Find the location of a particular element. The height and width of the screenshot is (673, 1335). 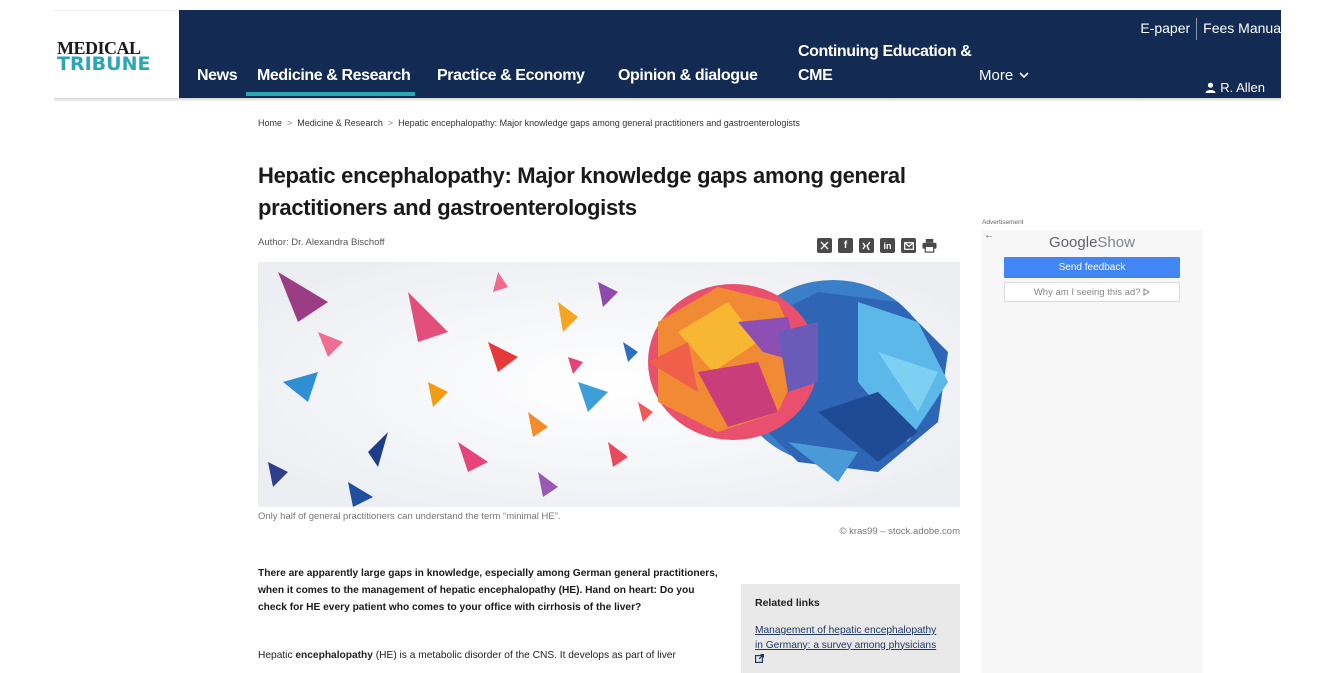

x-icon is located at coordinates (824, 245).